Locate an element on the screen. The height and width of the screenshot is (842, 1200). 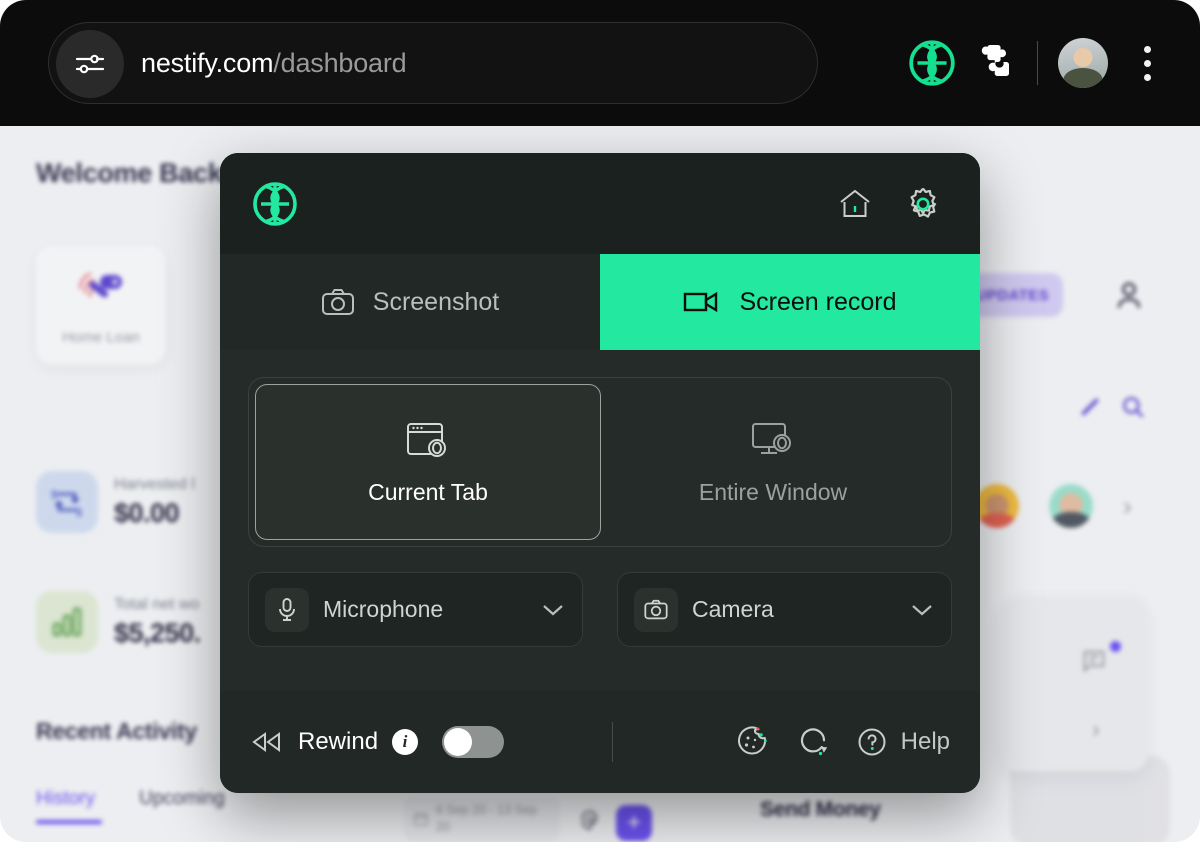
source-option-entire-window: Entire Window is located at coordinates (773, 462).